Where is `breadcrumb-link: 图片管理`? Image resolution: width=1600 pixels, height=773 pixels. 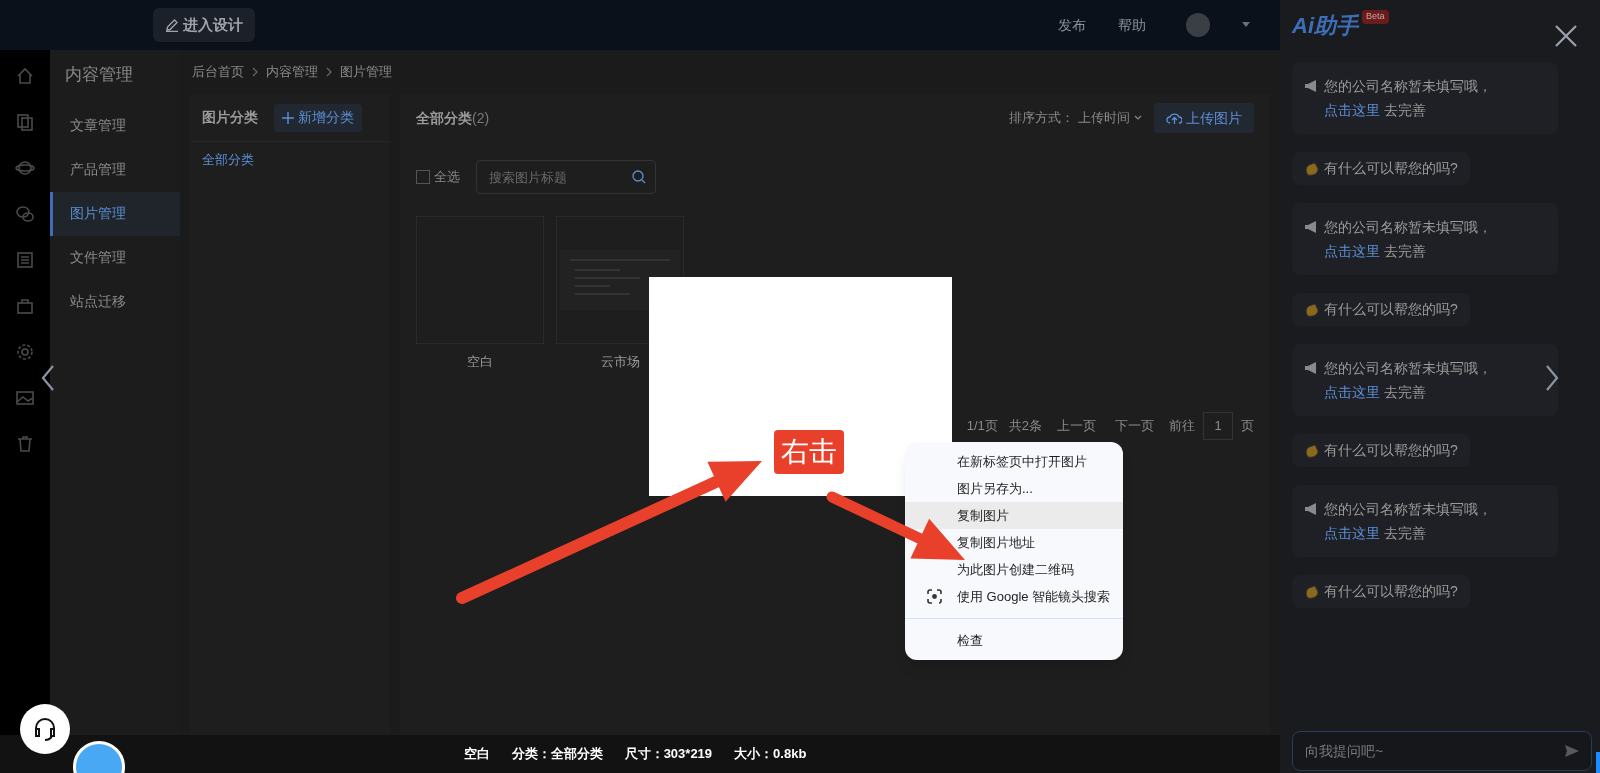
breadcrumb-link: 图片管理 is located at coordinates (366, 72).